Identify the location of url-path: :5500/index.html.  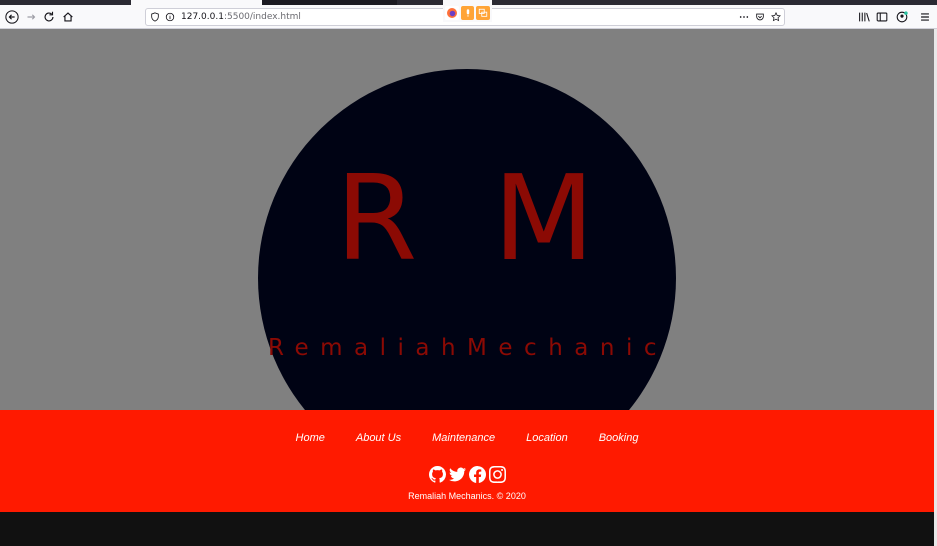
(262, 17).